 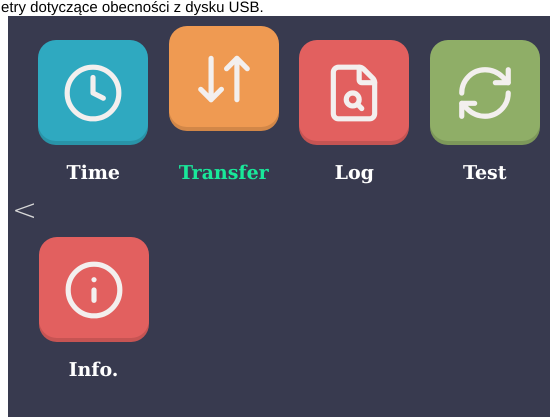 What do you see at coordinates (132, 8) in the screenshot?
I see `caption-text: etry dotyczące obecności z dysku USB.` at bounding box center [132, 8].